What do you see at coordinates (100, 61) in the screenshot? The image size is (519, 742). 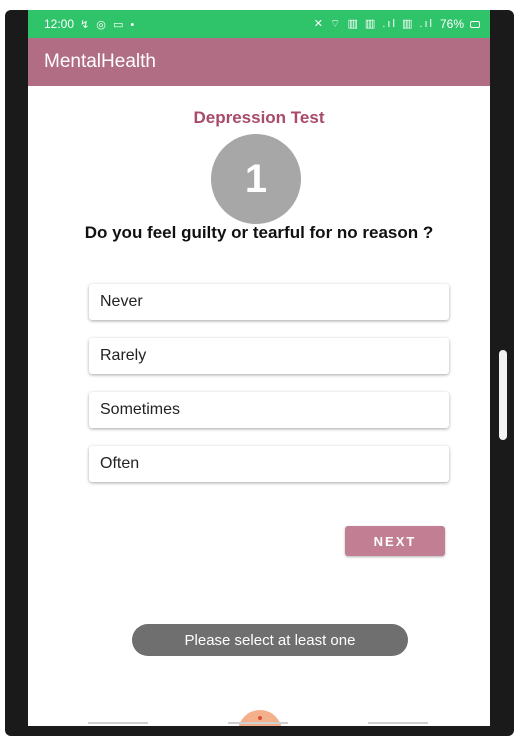 I see `app-title: MentalHealth` at bounding box center [100, 61].